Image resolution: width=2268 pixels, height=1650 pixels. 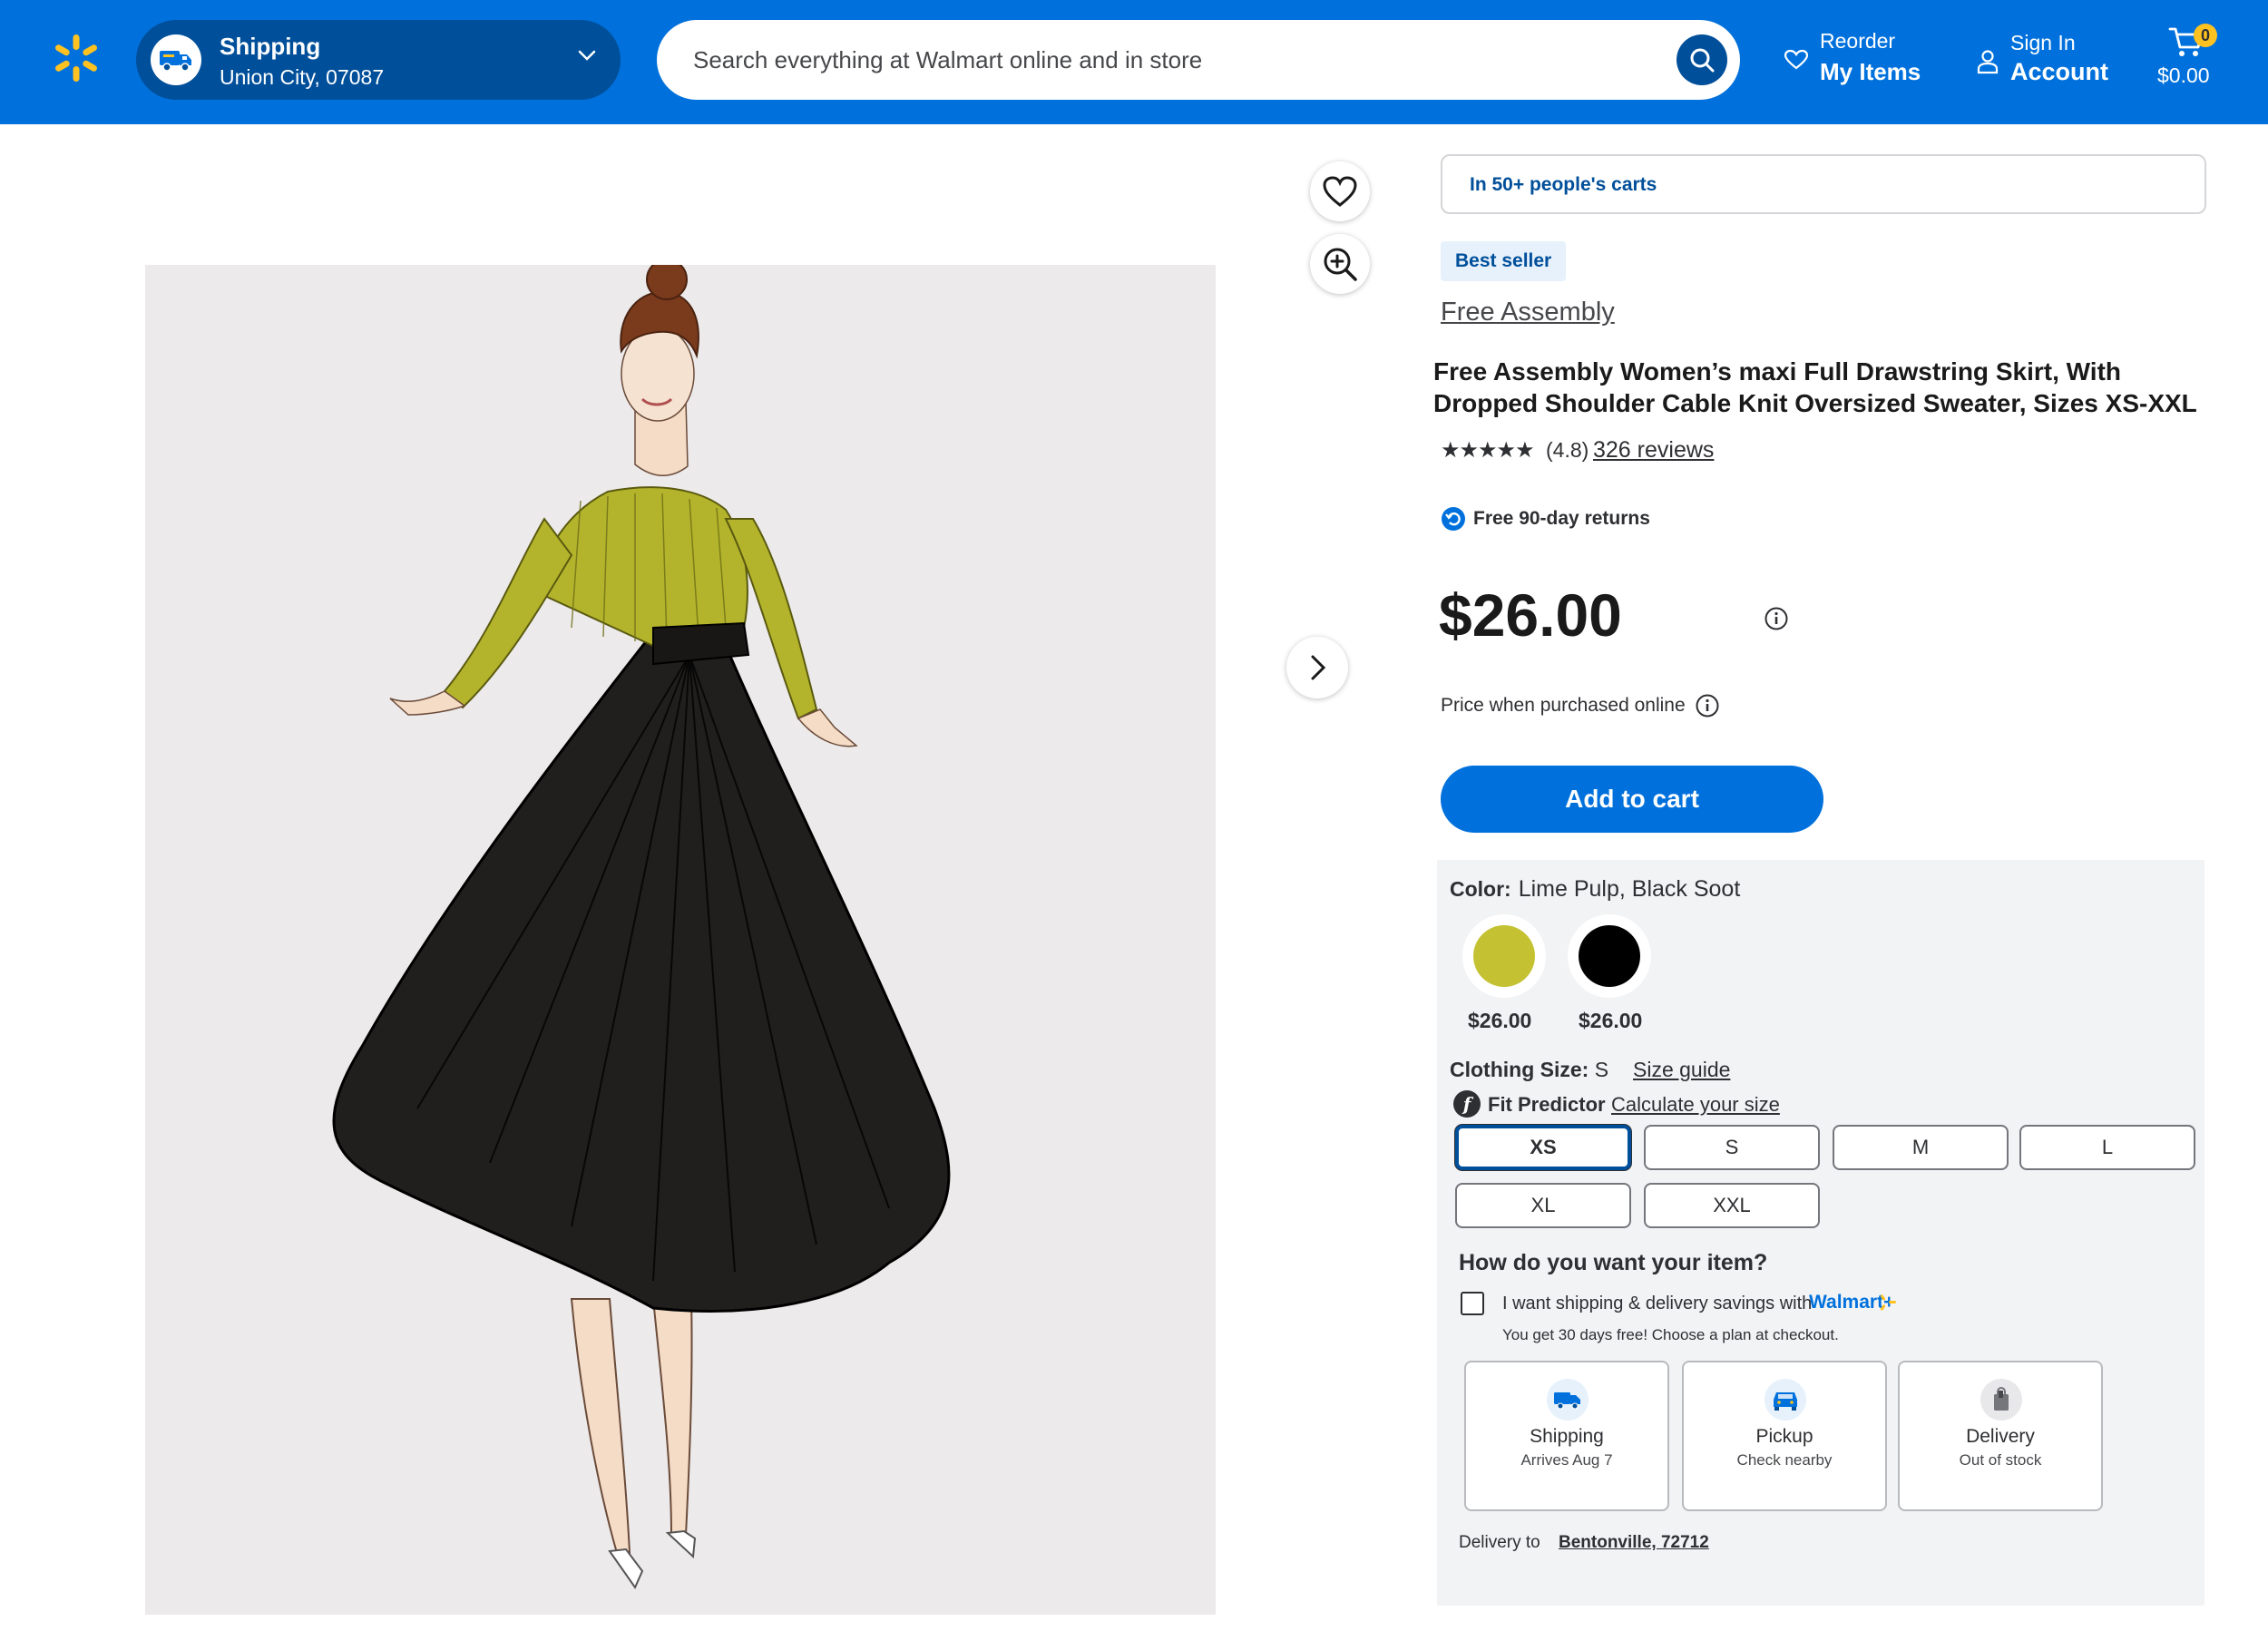 I want to click on fulfillment-sub: Check nearby, so click(x=1785, y=1460).